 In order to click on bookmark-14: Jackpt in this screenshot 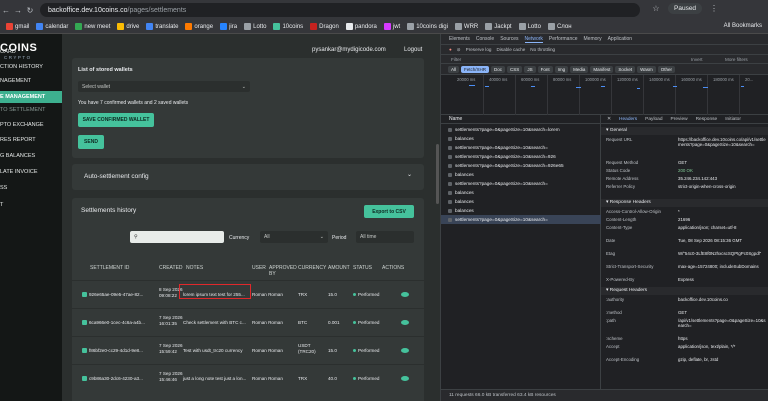, I will do `click(498, 26)`.